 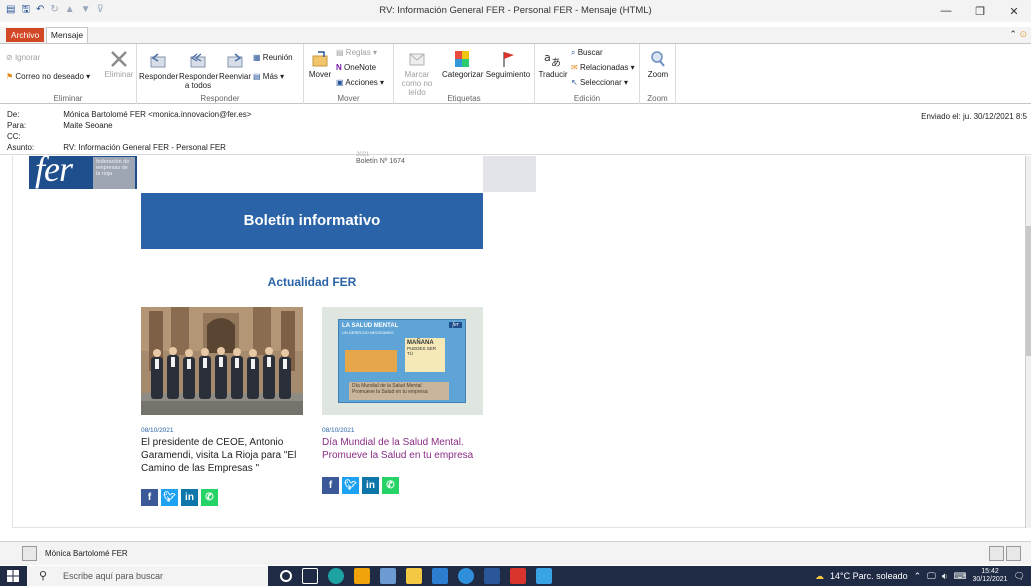 What do you see at coordinates (990, 576) in the screenshot?
I see `clock: 15:42 30/12/2021` at bounding box center [990, 576].